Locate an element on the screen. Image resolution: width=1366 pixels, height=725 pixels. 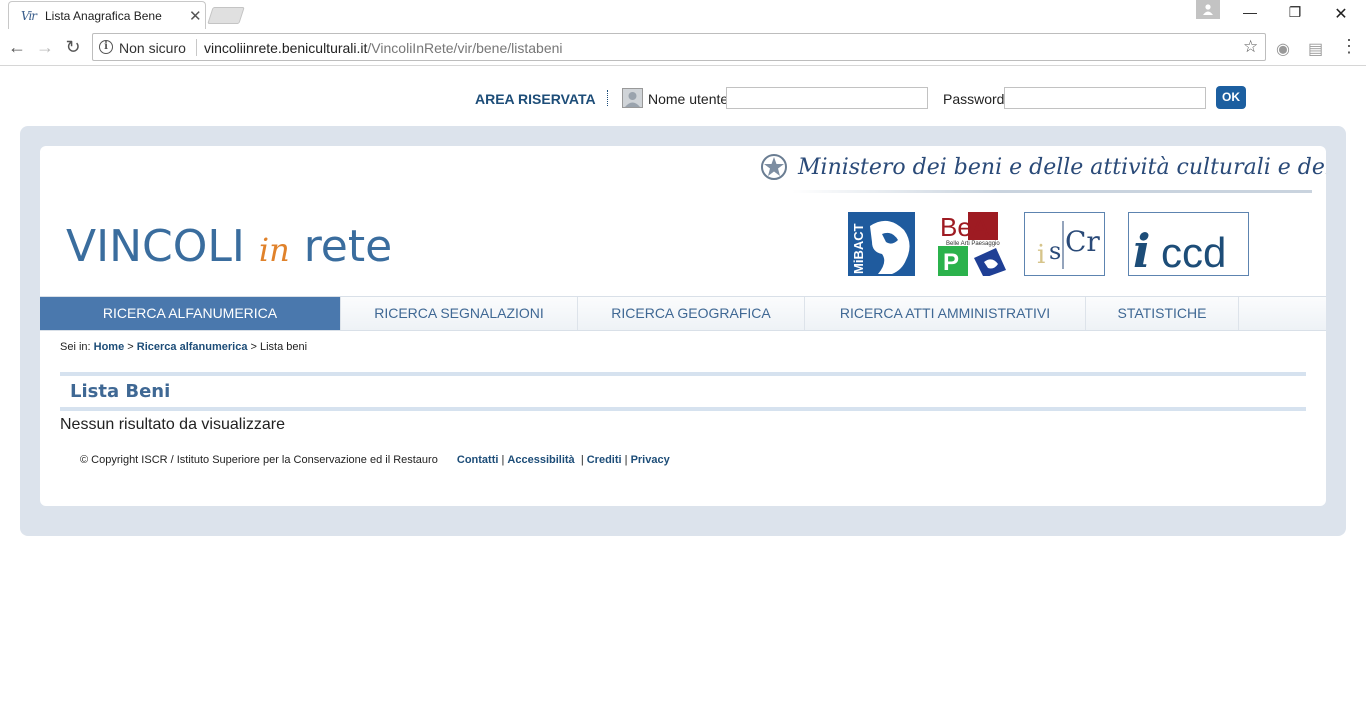
ministero-underline is located at coordinates (1052, 191).